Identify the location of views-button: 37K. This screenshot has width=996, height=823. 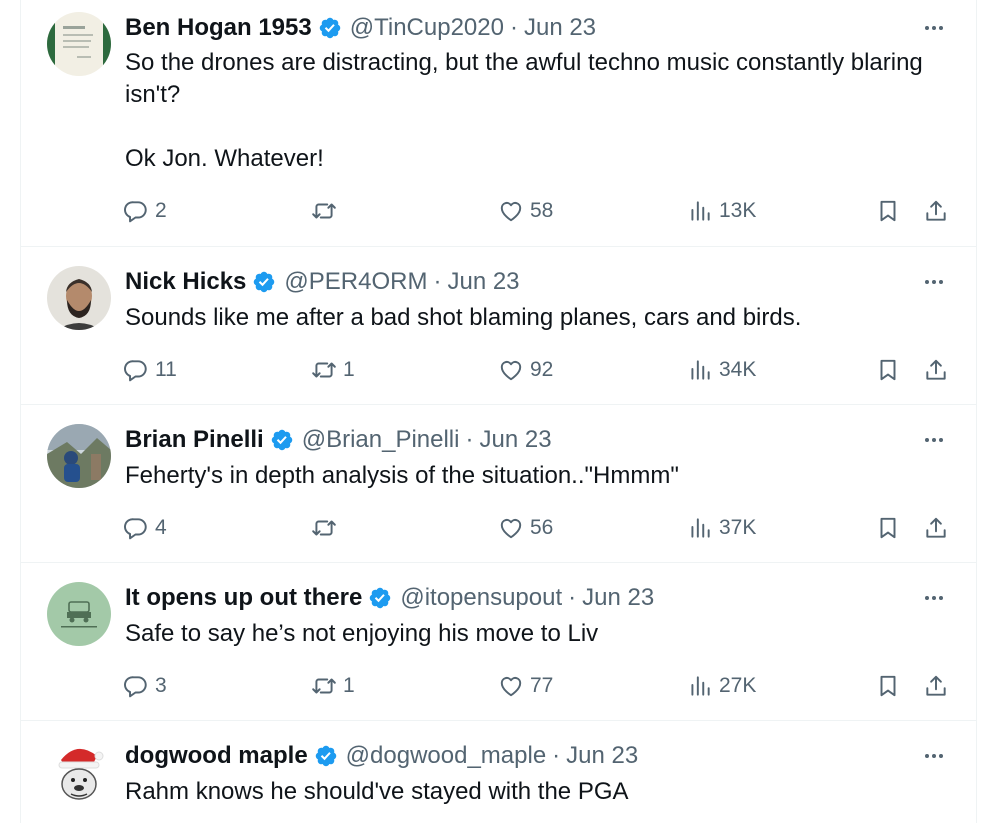
(721, 528).